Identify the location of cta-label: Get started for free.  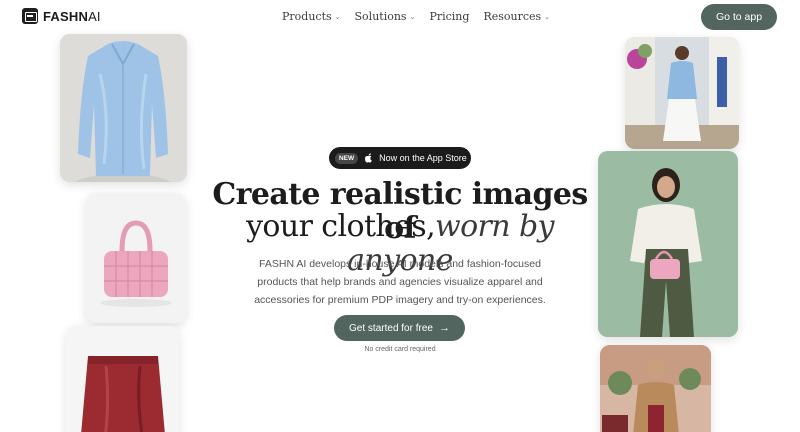
(391, 328).